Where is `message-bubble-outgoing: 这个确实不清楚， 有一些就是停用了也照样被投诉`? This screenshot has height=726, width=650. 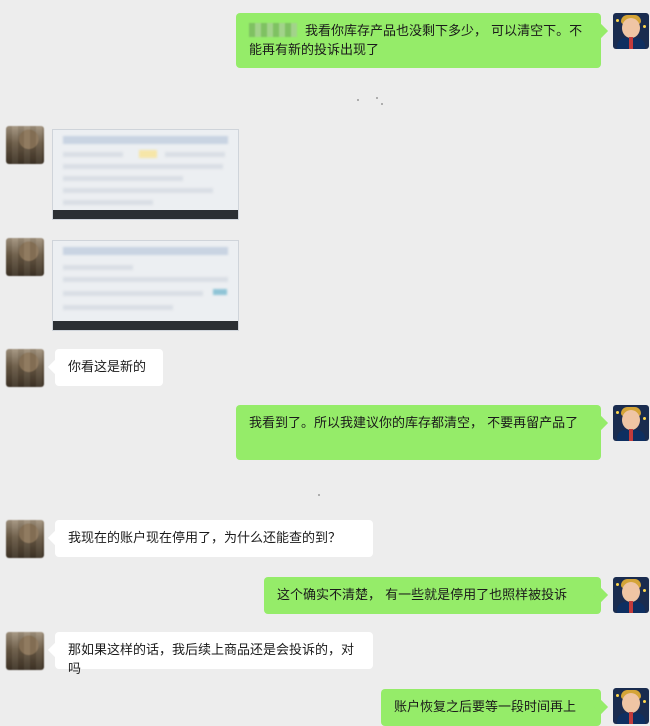
message-bubble-outgoing: 这个确实不清楚， 有一些就是停用了也照样被投诉 is located at coordinates (432, 595).